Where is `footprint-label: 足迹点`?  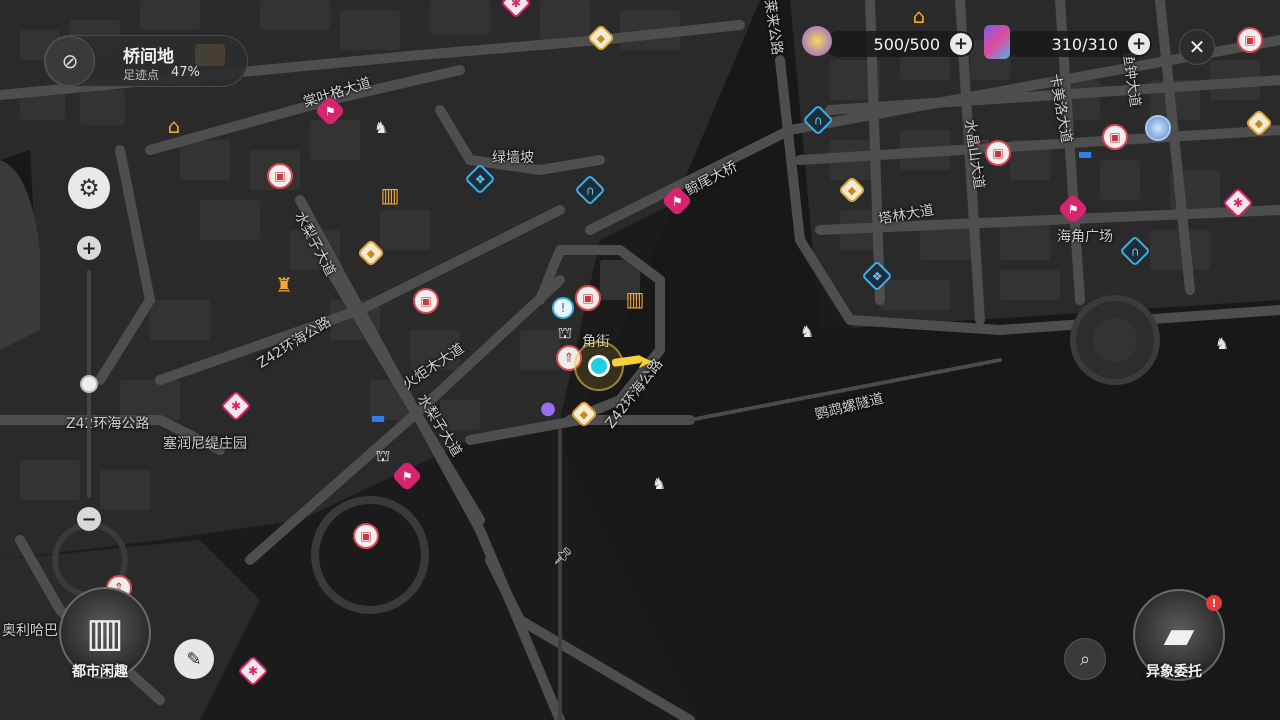 footprint-label: 足迹点 is located at coordinates (141, 75).